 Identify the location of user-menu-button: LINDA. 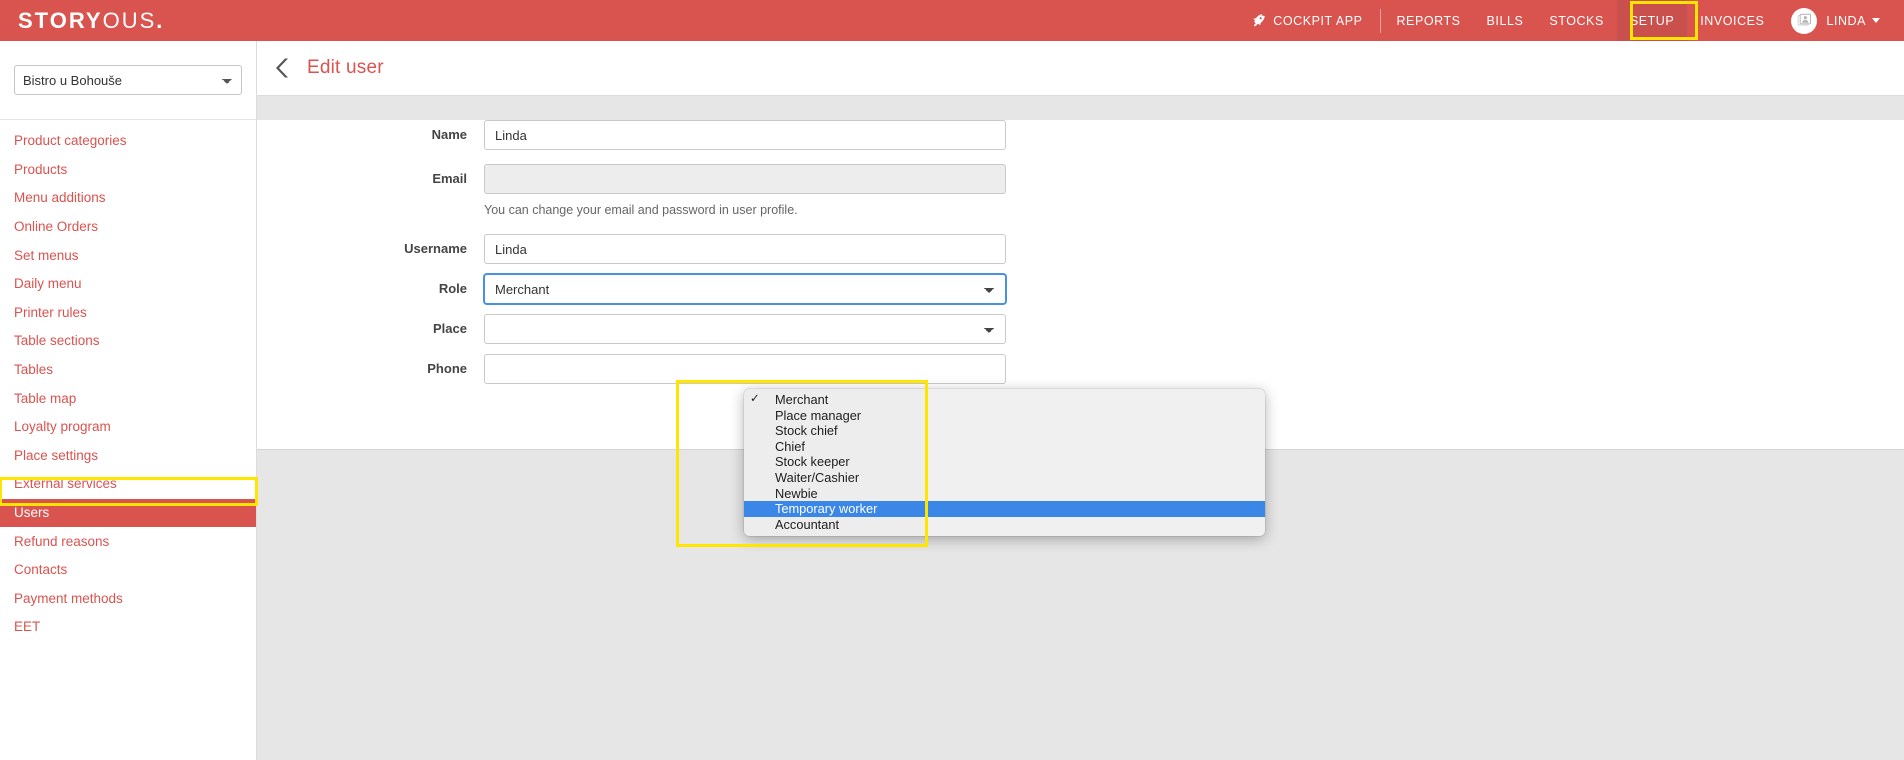
(1833, 20).